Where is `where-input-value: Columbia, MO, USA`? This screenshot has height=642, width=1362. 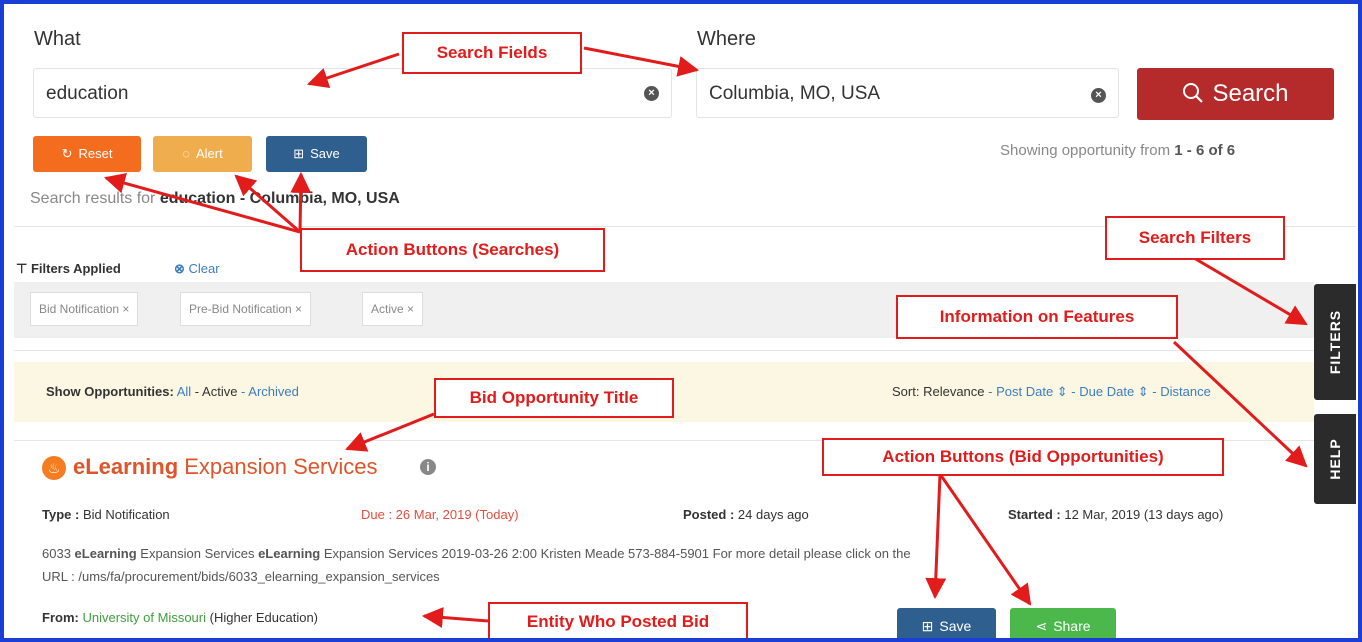 where-input-value: Columbia, MO, USA is located at coordinates (795, 93).